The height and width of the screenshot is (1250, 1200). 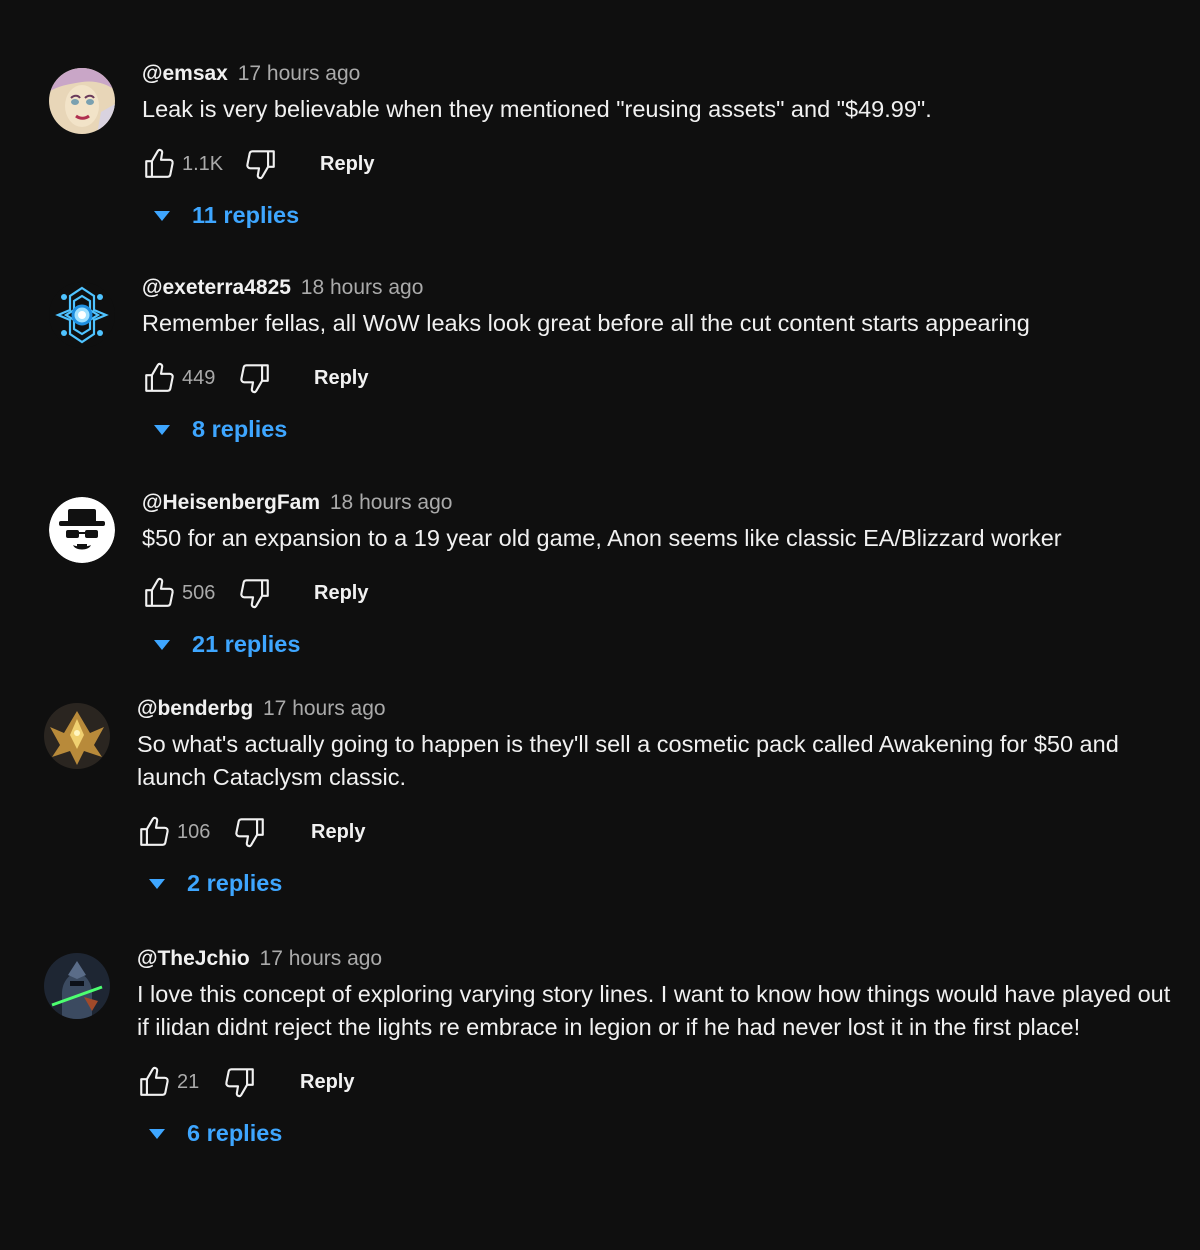 I want to click on like-count: 1.1K, so click(x=203, y=164).